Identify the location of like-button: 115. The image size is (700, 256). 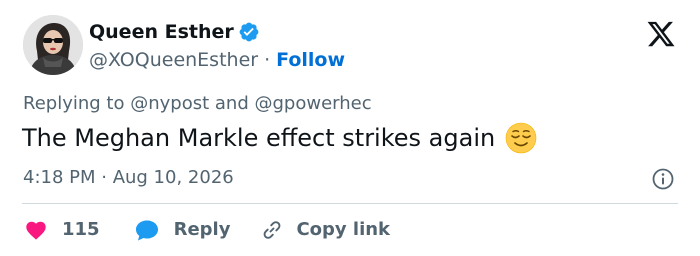
(62, 230).